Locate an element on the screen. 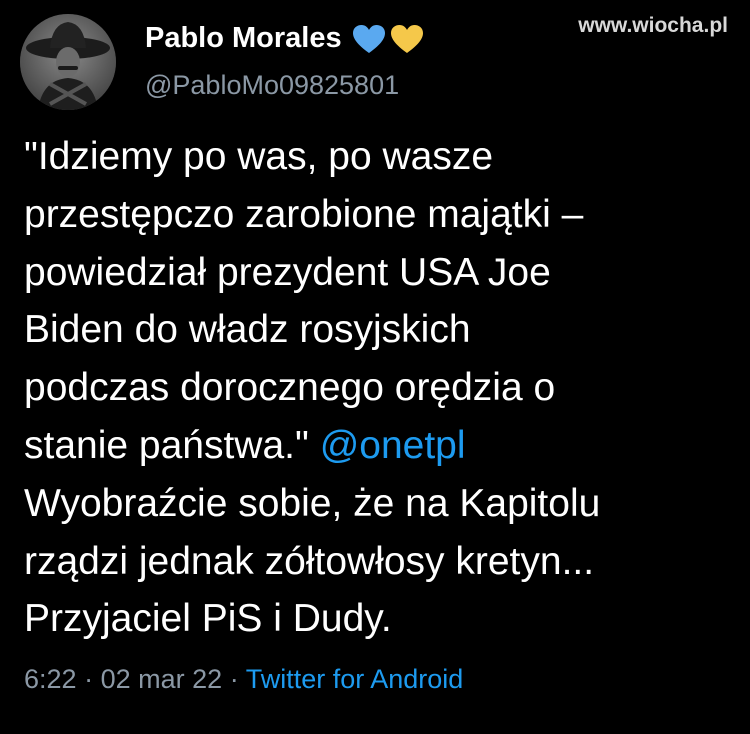 The image size is (750, 734). tweet-date: 02 mar 22 is located at coordinates (162, 679).